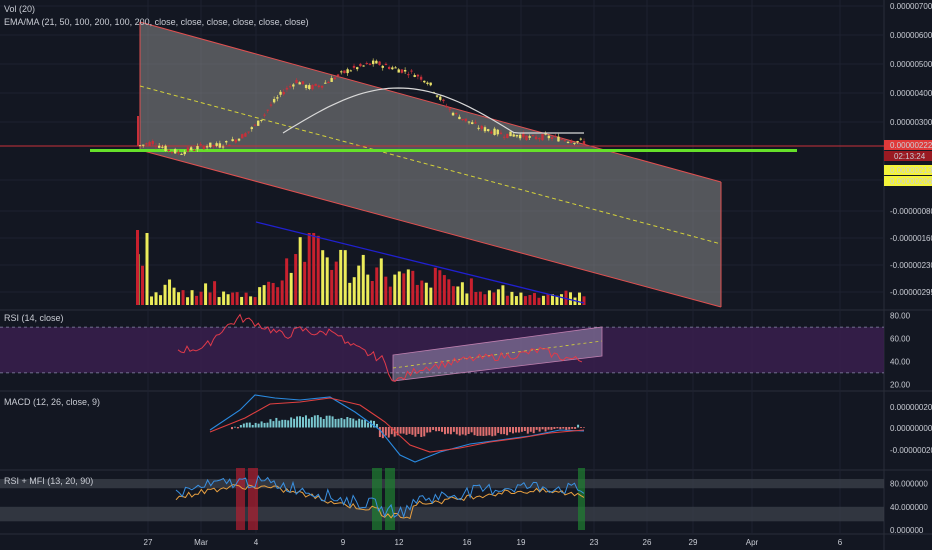 Image resolution: width=932 pixels, height=550 pixels. What do you see at coordinates (467, 542) in the screenshot?
I see `time-axis-tick: 16` at bounding box center [467, 542].